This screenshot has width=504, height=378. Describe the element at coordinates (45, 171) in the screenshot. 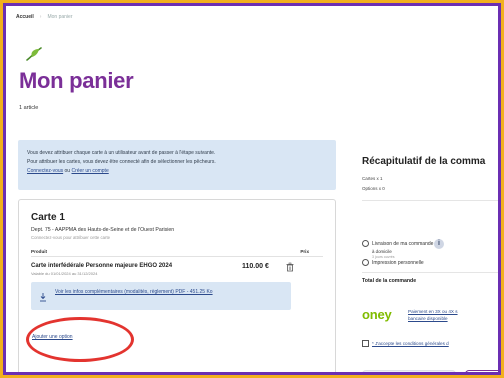

I see `login-link: Connectez-vous` at that location.